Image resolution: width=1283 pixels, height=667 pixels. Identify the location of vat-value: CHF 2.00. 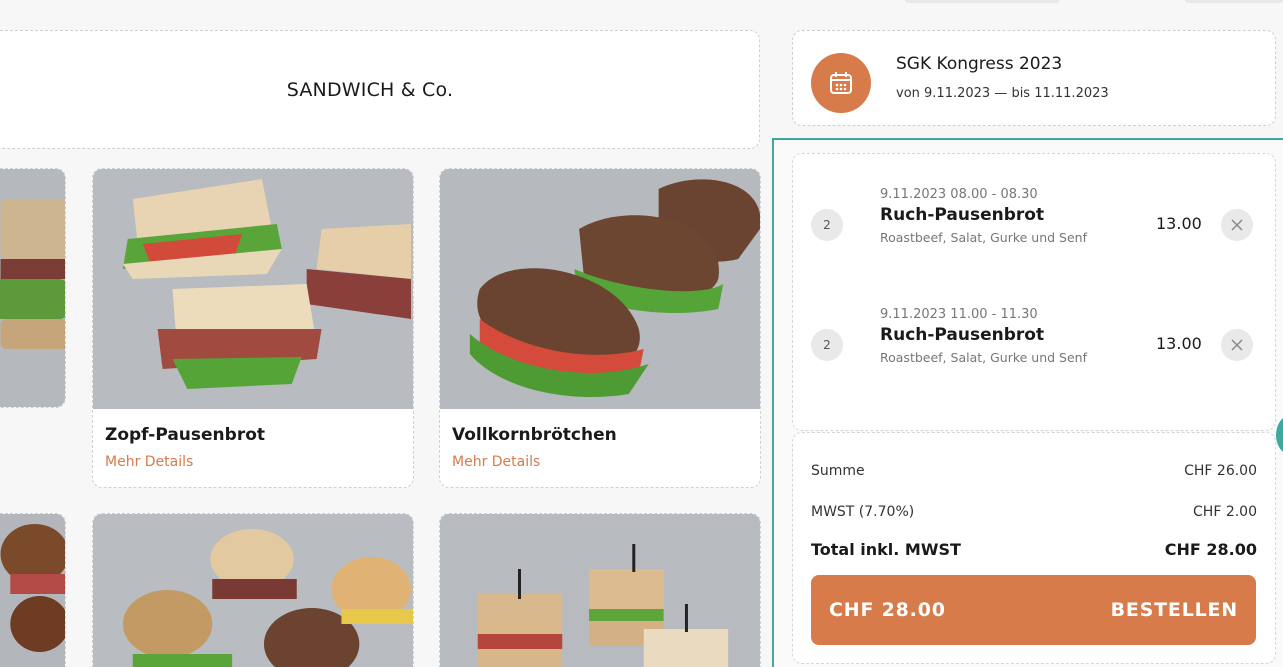
(1225, 512).